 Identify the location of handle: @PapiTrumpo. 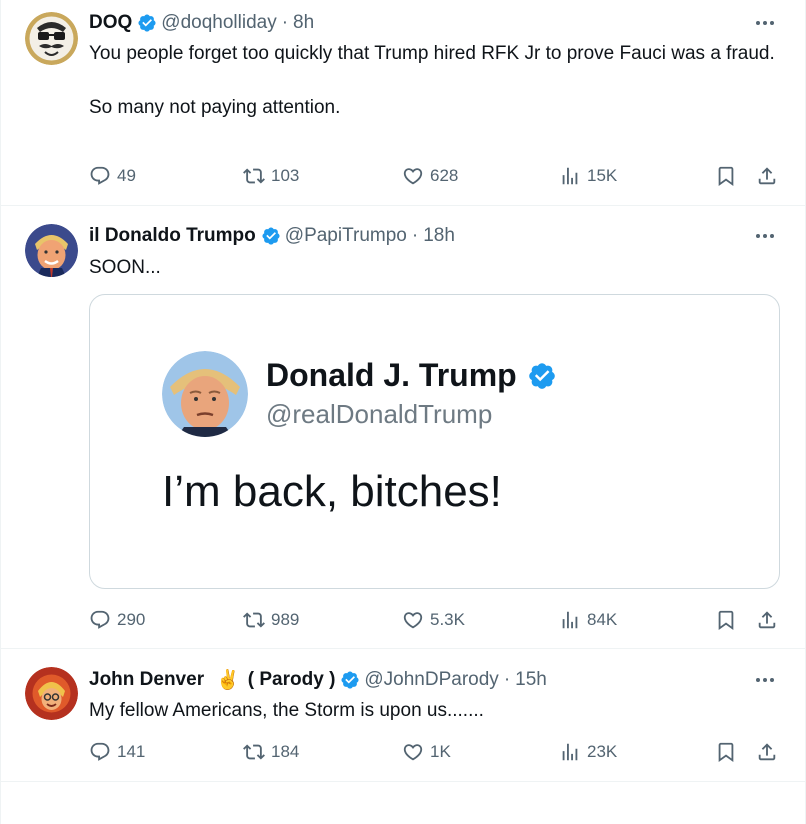
(346, 236).